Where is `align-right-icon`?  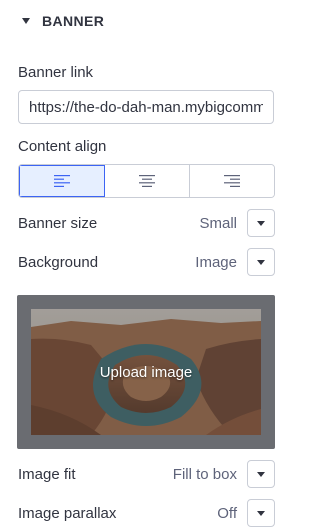
align-right-icon is located at coordinates (232, 181).